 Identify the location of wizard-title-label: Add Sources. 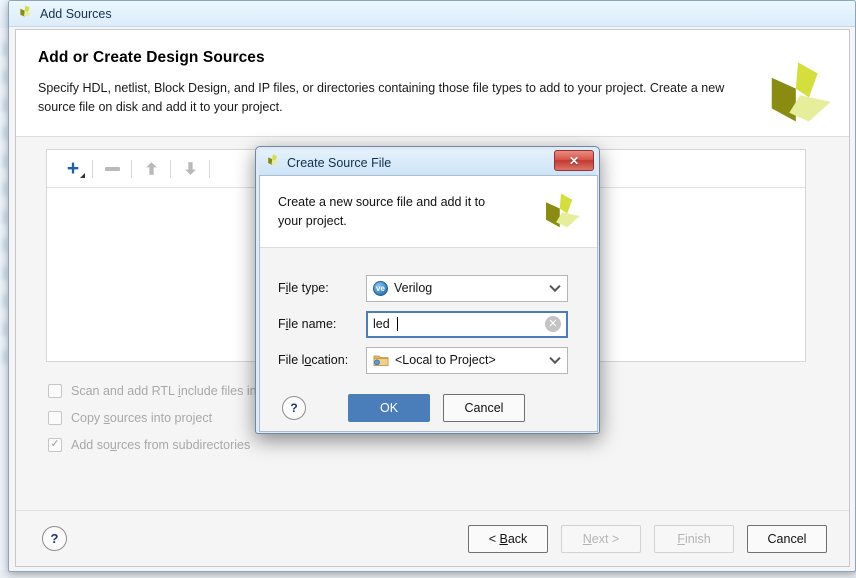
(76, 13).